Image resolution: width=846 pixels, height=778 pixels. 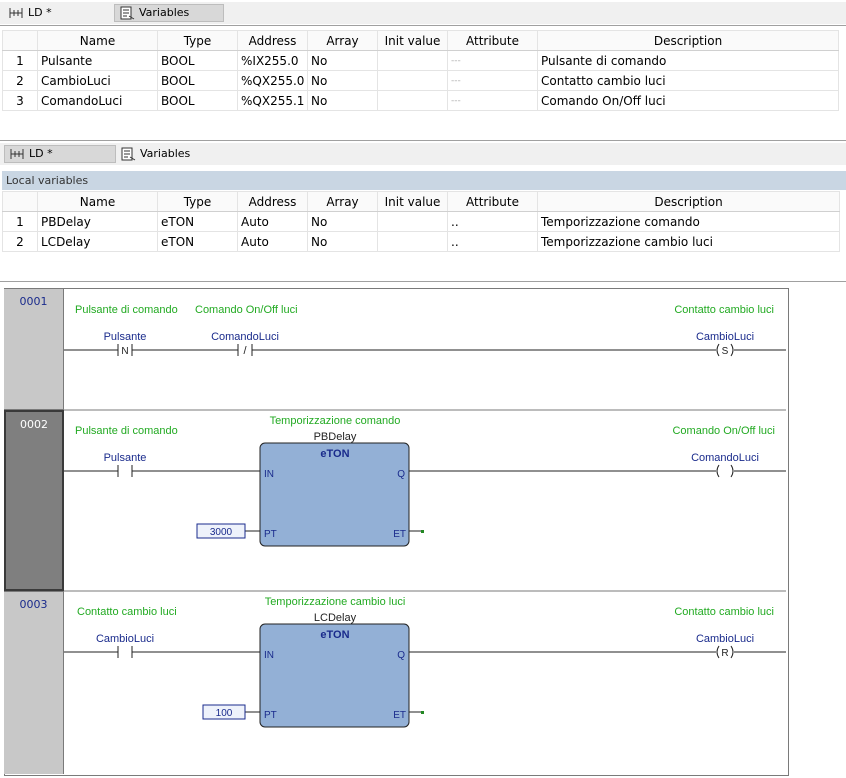 What do you see at coordinates (688, 100) in the screenshot?
I see `cell-description: Comando On/Off luci` at bounding box center [688, 100].